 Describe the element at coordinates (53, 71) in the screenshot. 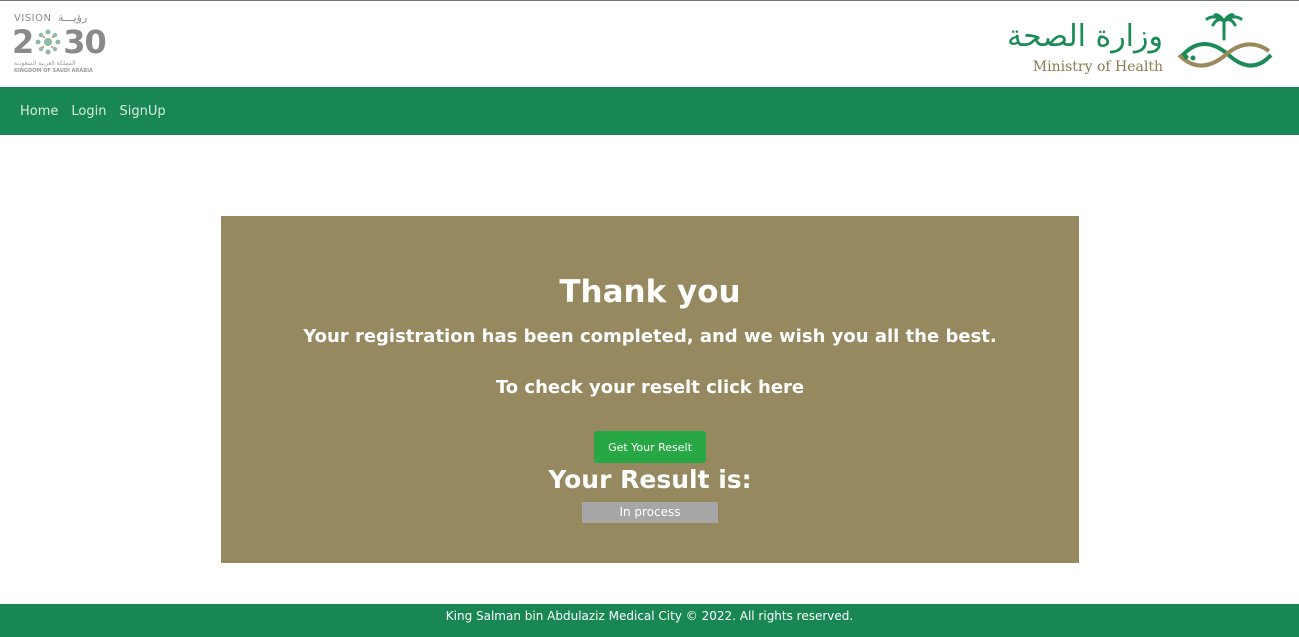

I see `vision-logo-english-subtitle: KINGDOM OF SAUDI ARABIA` at that location.